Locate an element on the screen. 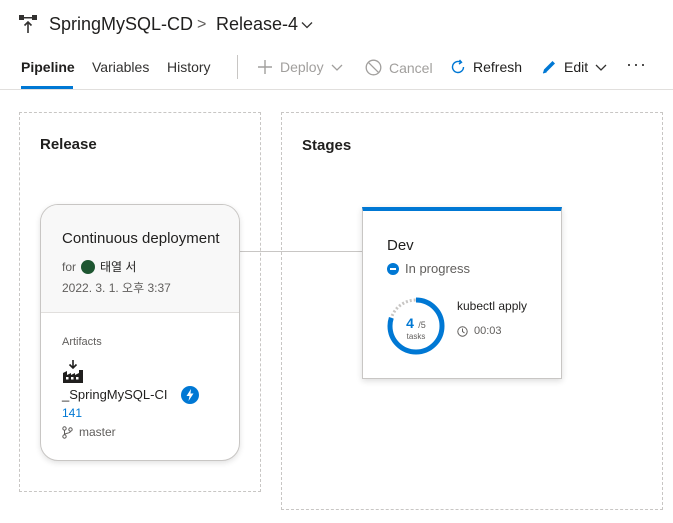  deploy-label: Deploy is located at coordinates (302, 67).